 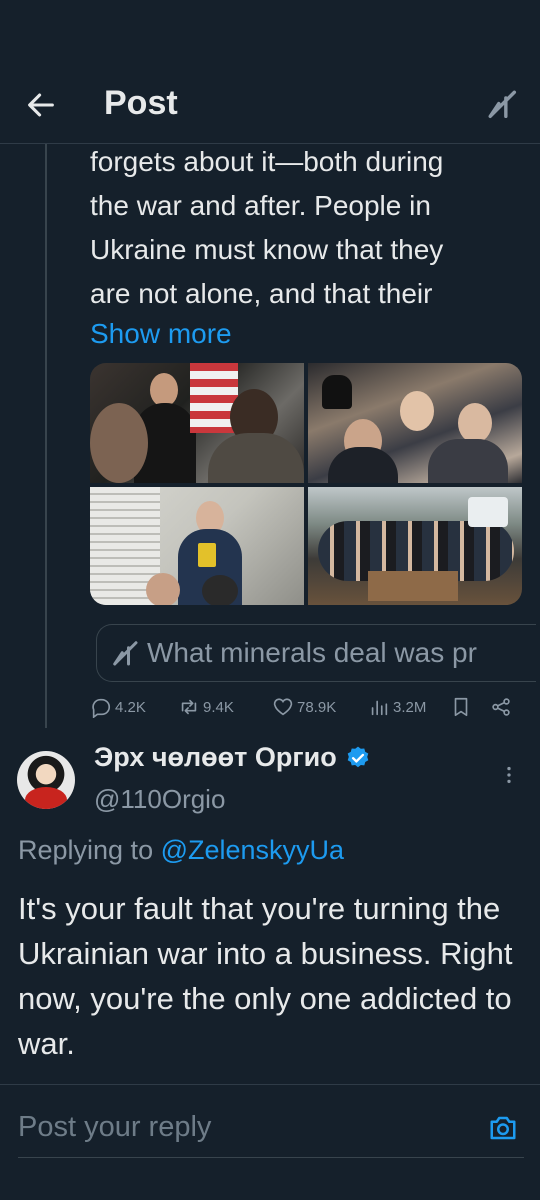 I want to click on composer-divider, so click(x=271, y=1157).